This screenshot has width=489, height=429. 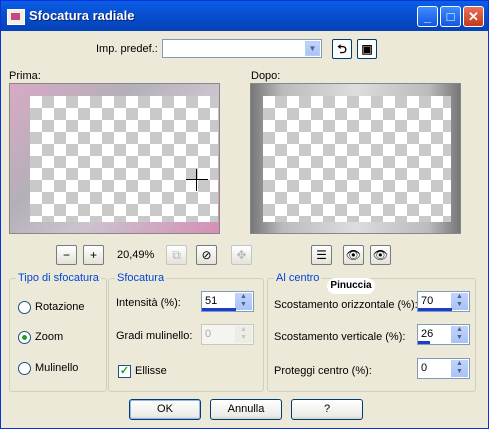 I want to click on protect-label: Proteggi centro (%):, so click(x=323, y=371).